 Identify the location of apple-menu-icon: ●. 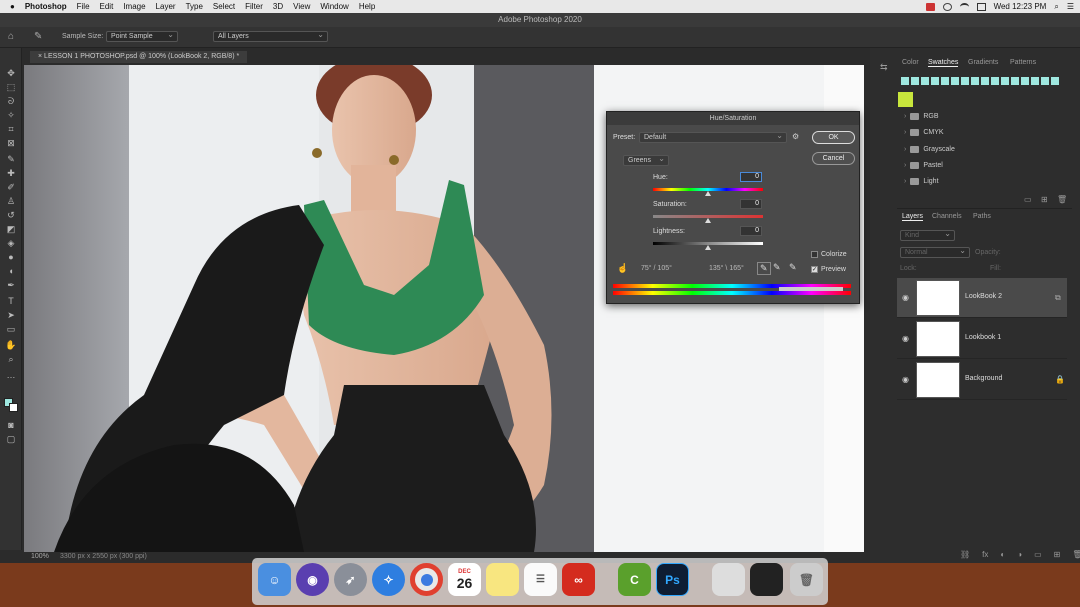
(12, 6).